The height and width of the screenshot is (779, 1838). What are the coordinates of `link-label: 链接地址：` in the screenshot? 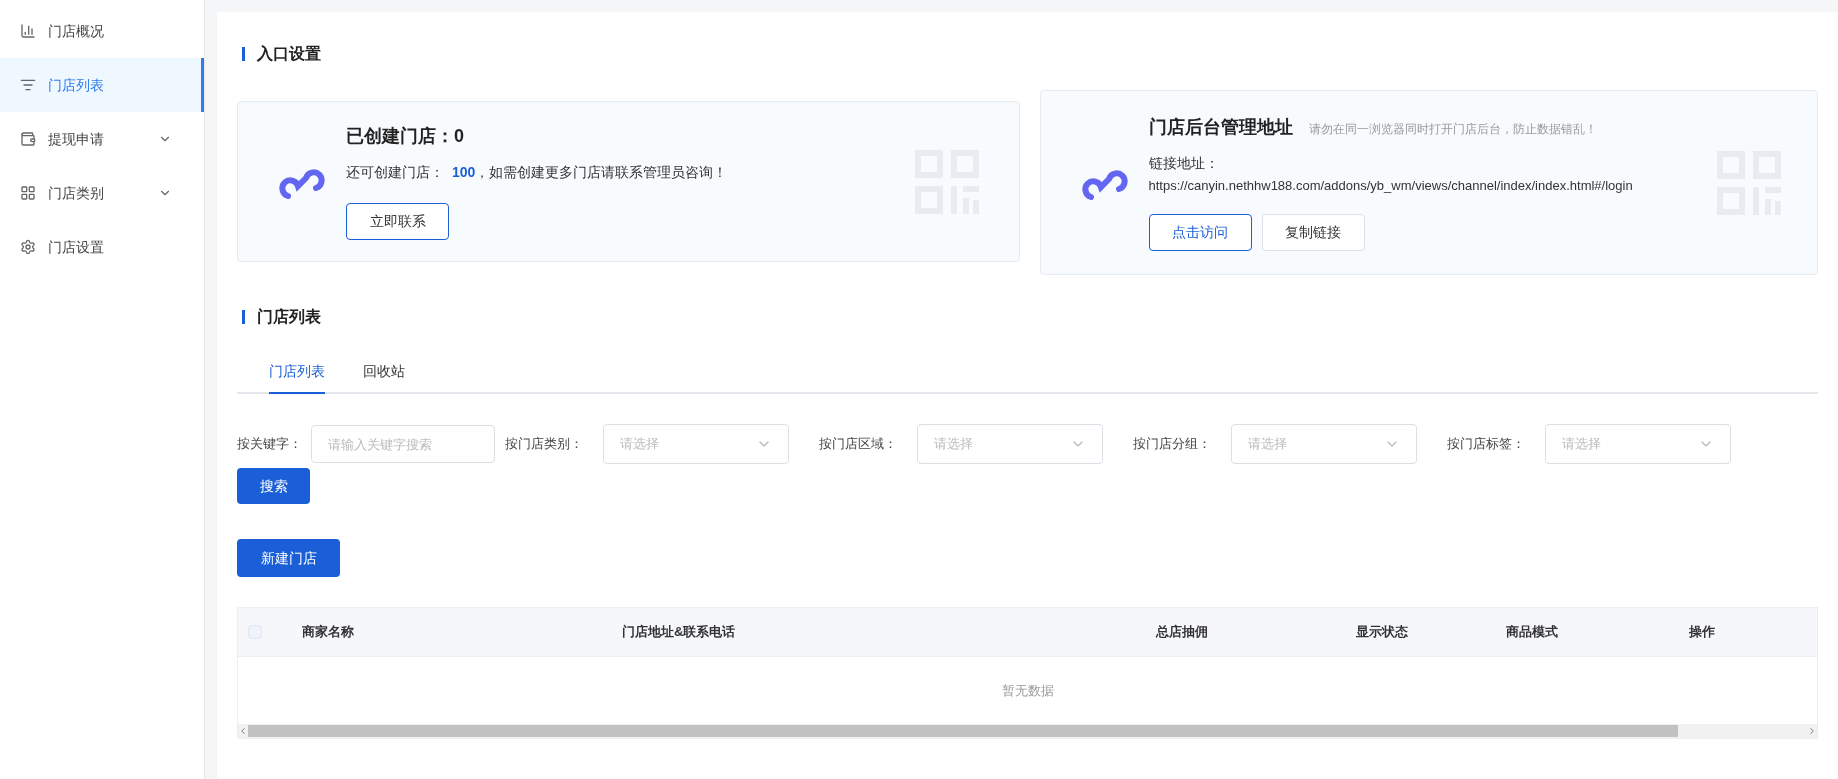 It's located at (1184, 164).